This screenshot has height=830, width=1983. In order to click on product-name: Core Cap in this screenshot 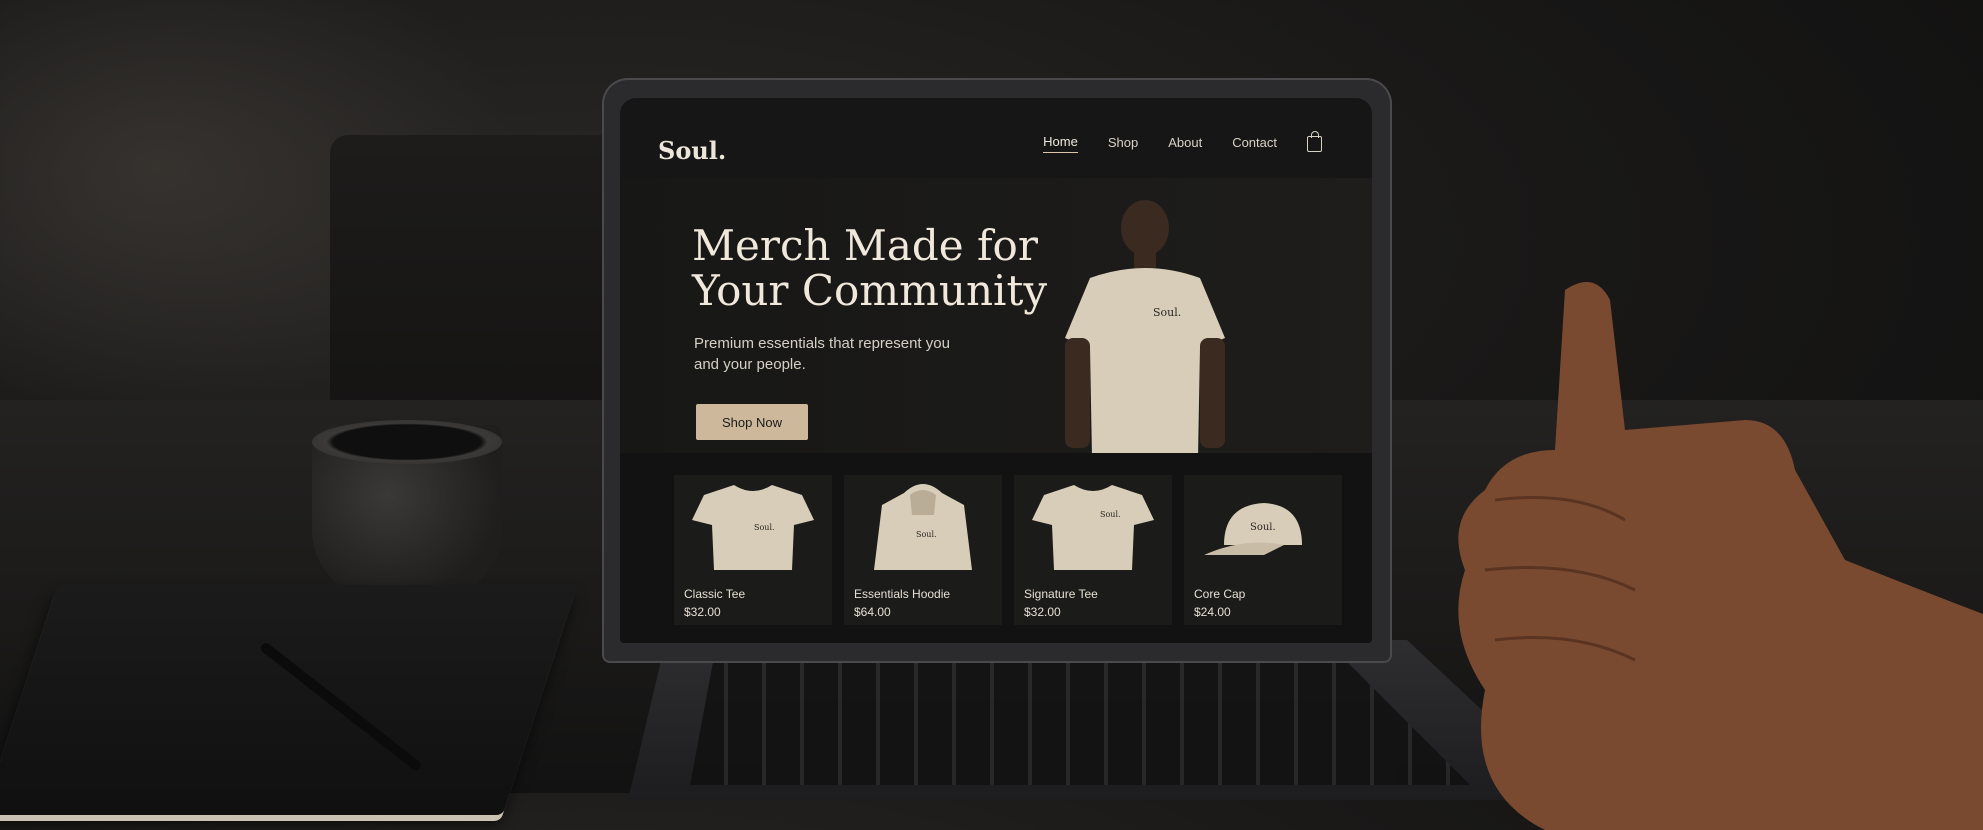, I will do `click(1220, 594)`.